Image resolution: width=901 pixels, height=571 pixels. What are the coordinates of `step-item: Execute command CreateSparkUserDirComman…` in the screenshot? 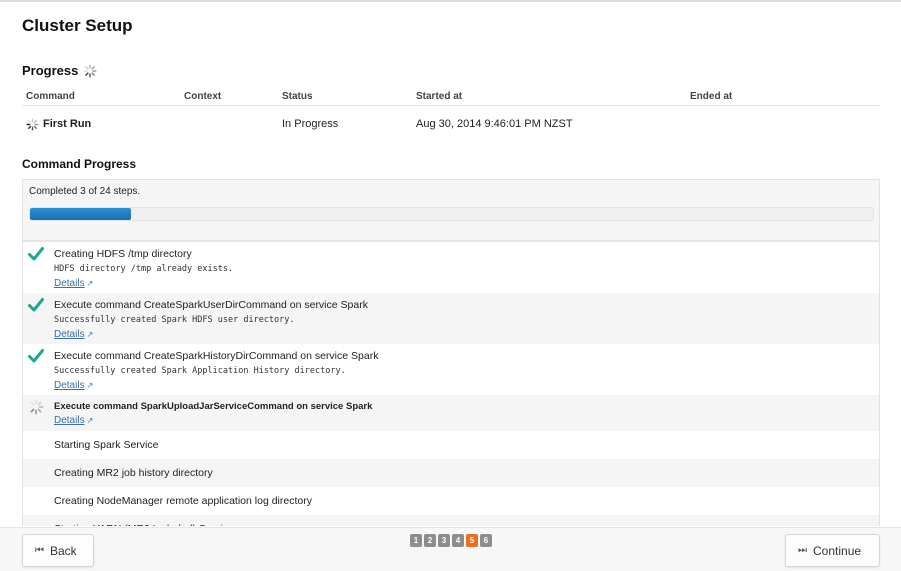 It's located at (451, 318).